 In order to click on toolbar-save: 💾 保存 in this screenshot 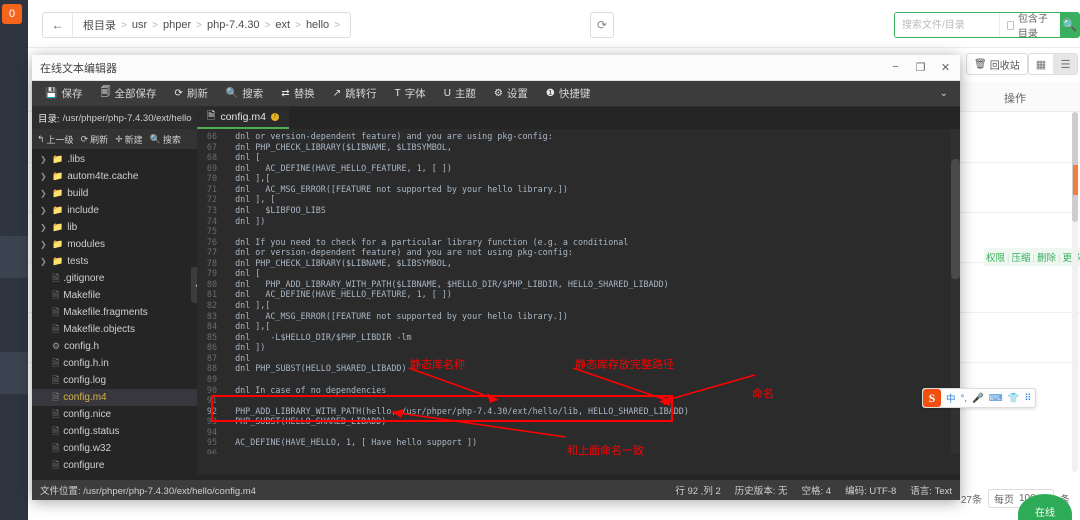, I will do `click(63, 94)`.